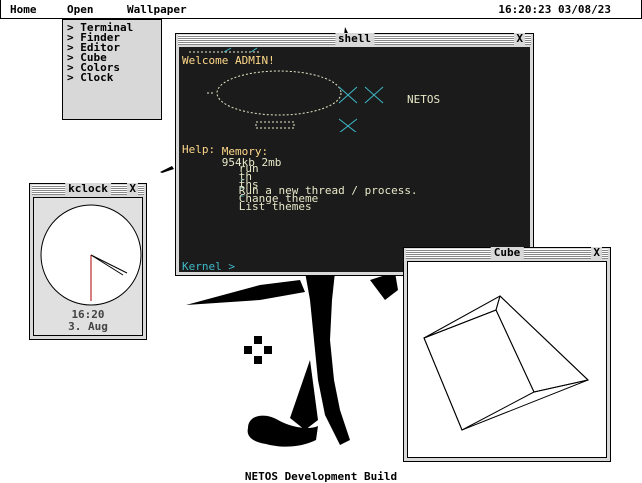 This screenshot has height=483, width=642. What do you see at coordinates (519, 39) in the screenshot?
I see `shell-close-button: X` at bounding box center [519, 39].